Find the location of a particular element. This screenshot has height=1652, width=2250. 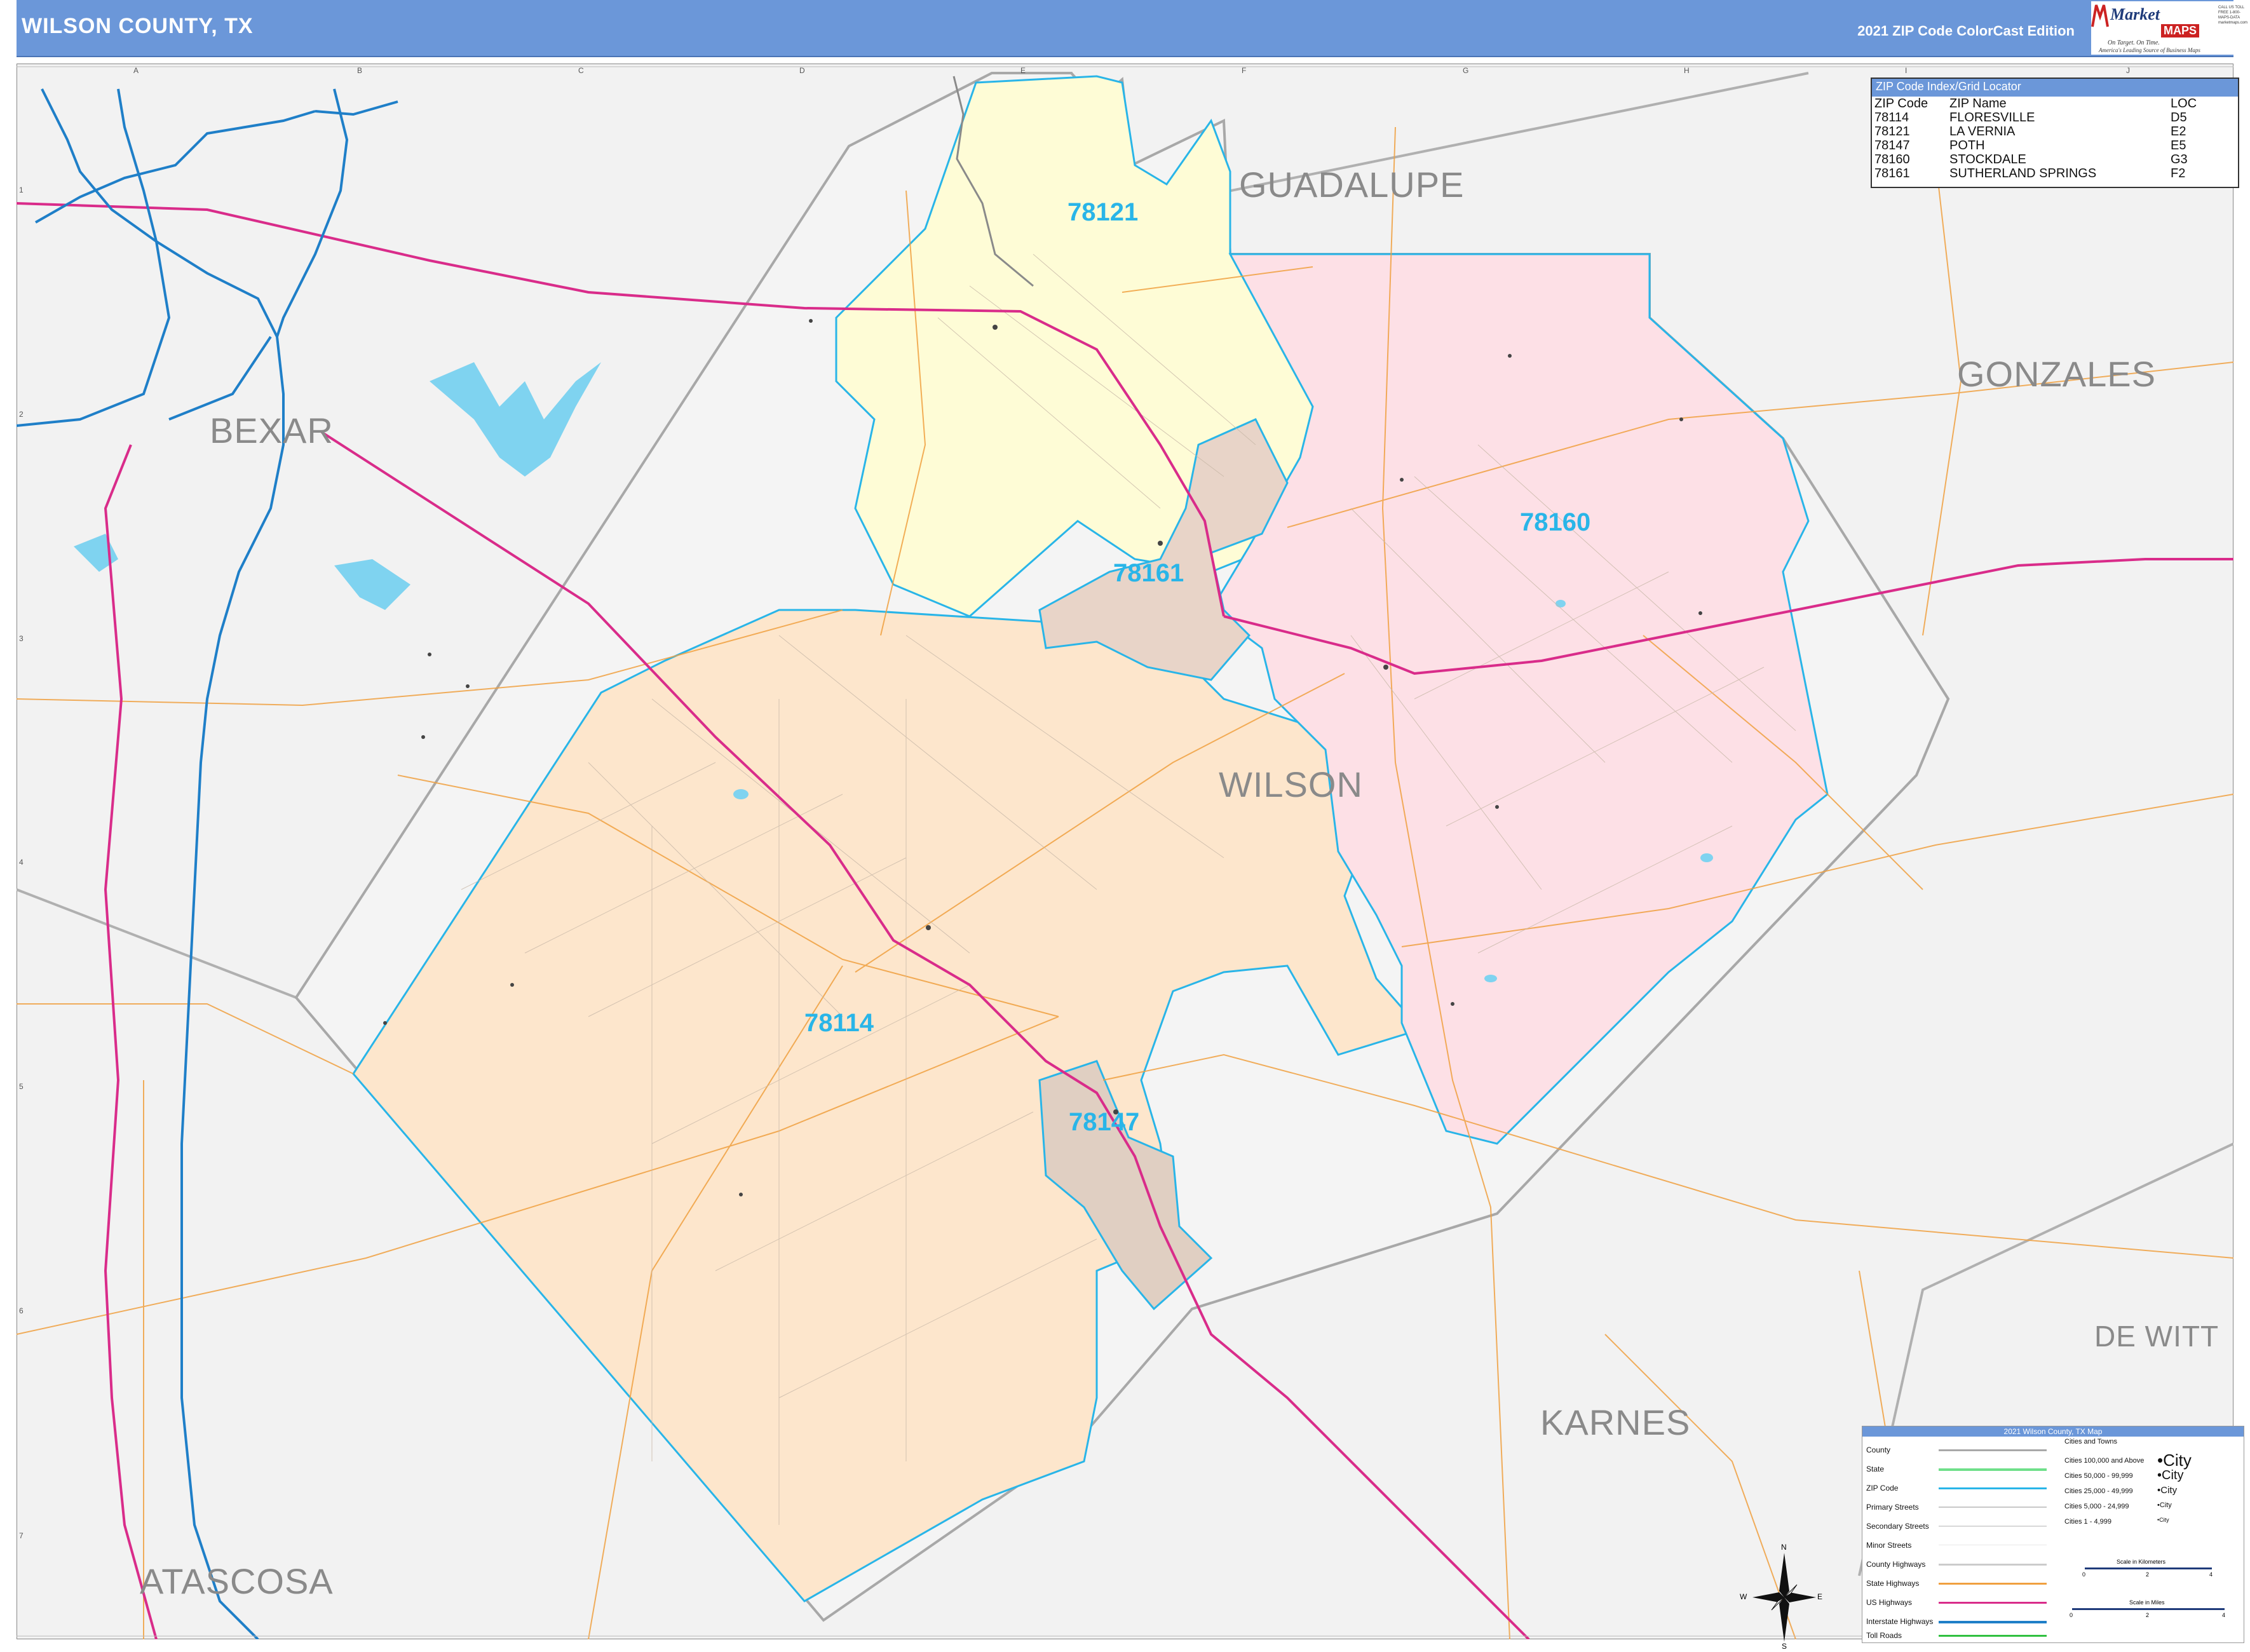

zip-loc-cell: G3 is located at coordinates (2179, 159).